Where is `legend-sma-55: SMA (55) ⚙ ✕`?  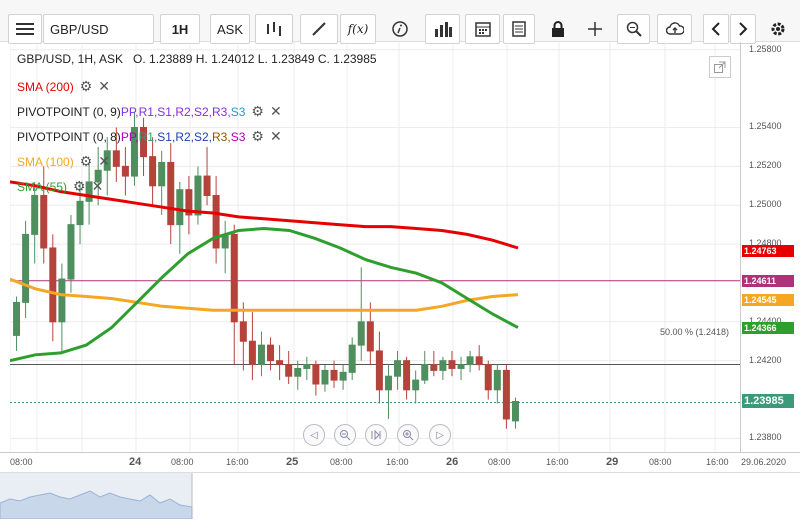
legend-sma-55: SMA (55) ⚙ ✕ is located at coordinates (60, 186).